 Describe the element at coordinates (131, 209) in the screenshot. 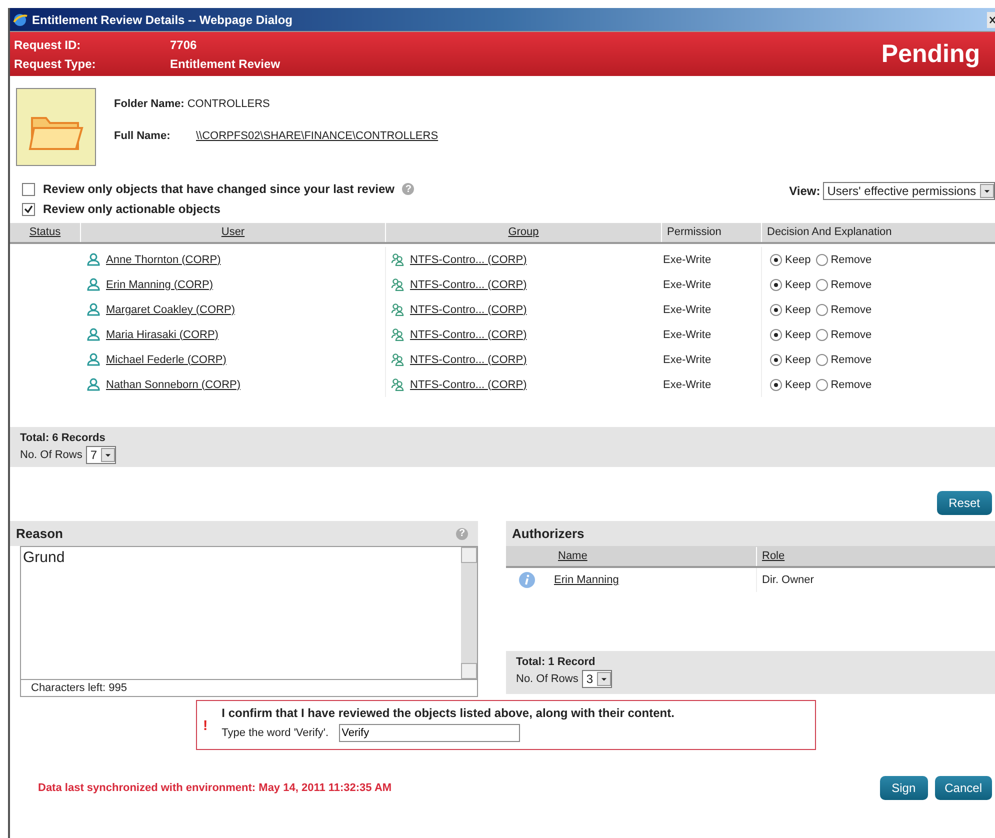

I see `checkbox-label: Review only actionable objects` at that location.